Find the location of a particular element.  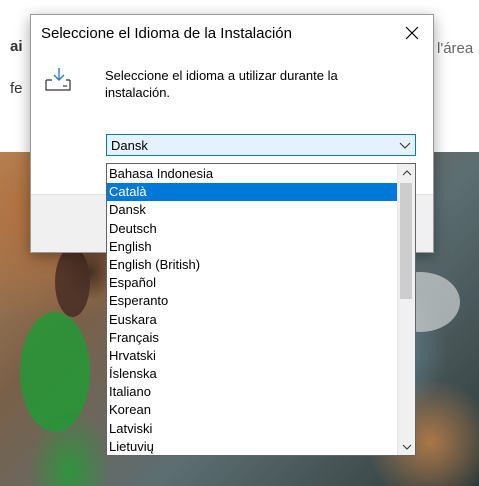

language-option: Esperanto is located at coordinates (252, 301).